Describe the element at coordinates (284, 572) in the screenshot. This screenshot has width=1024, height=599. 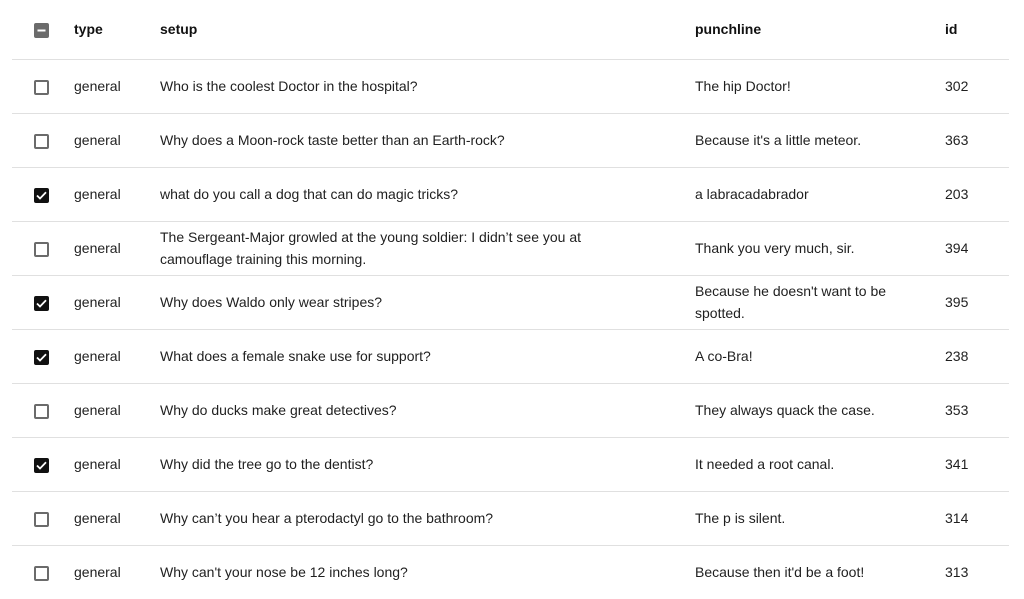
I see `row-setup-cell: Why can't your nose be 12 inches long?` at that location.